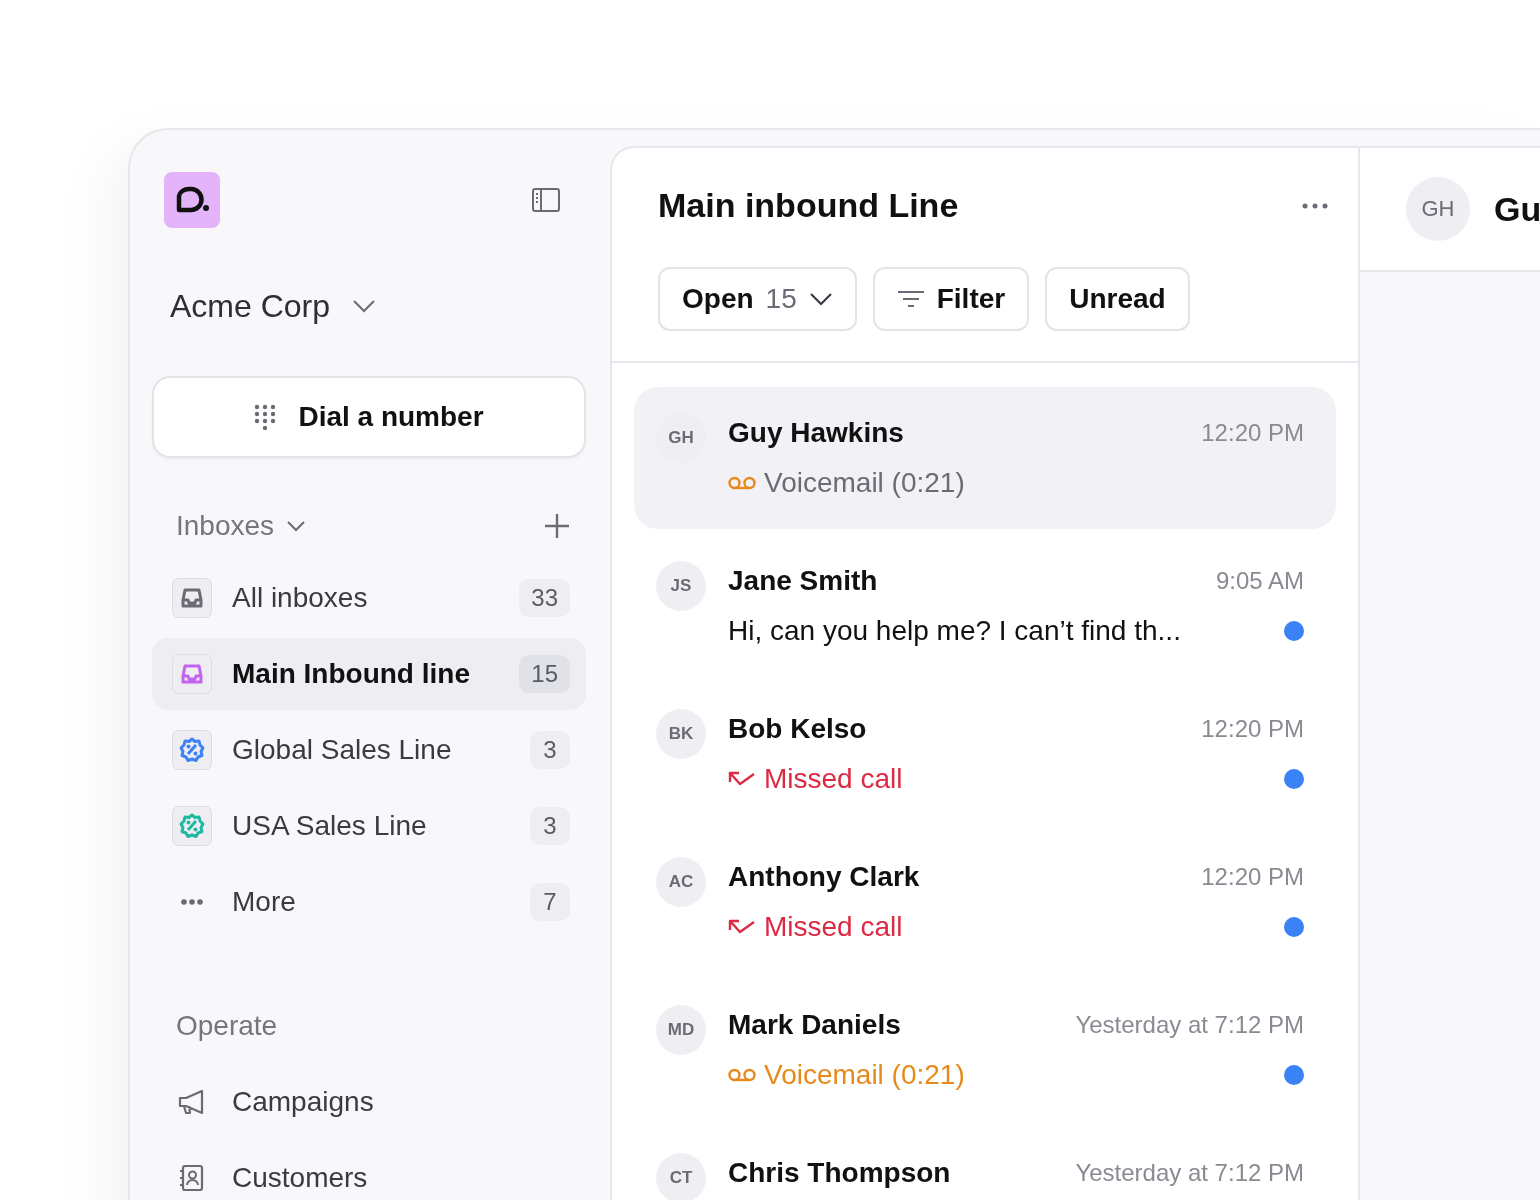 Image resolution: width=1540 pixels, height=1200 pixels. Describe the element at coordinates (985, 1050) in the screenshot. I see `conversation-item: MD Mark Daniels Yesterday at 7:12 PM Voicemail (0:21)` at that location.